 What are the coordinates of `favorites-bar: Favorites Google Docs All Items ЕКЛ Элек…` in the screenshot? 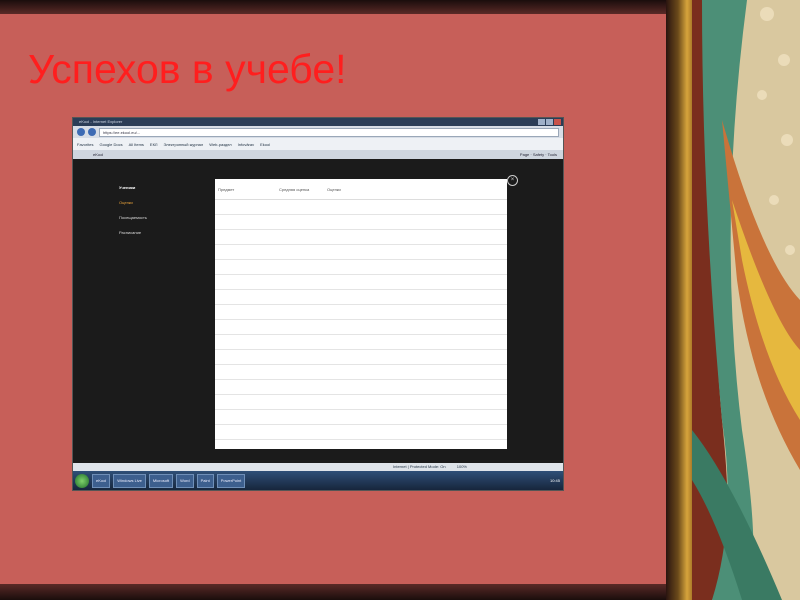 It's located at (318, 144).